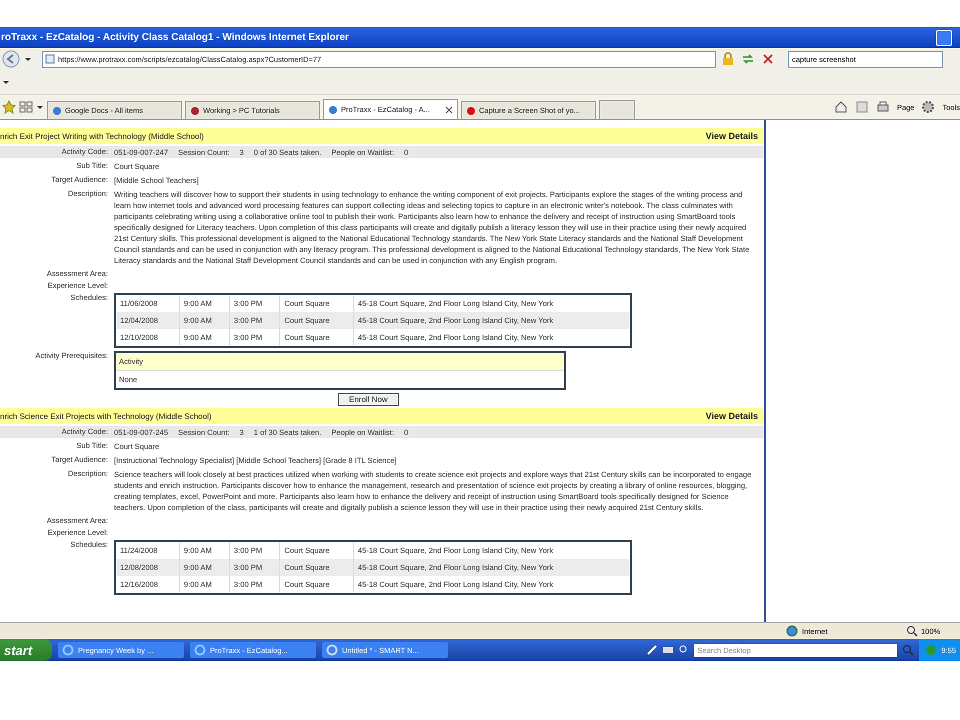  What do you see at coordinates (883, 107) in the screenshot?
I see `print-icon` at bounding box center [883, 107].